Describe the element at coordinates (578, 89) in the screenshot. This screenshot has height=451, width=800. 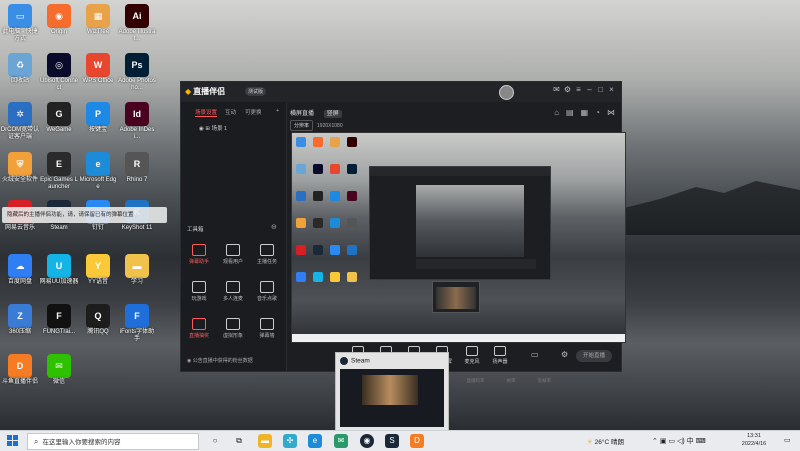
I see `menu-icon: ≡` at that location.